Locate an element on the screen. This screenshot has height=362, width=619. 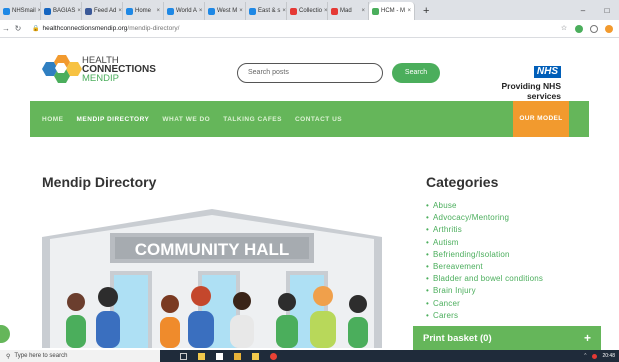
search-input: Search posts is located at coordinates (310, 73).